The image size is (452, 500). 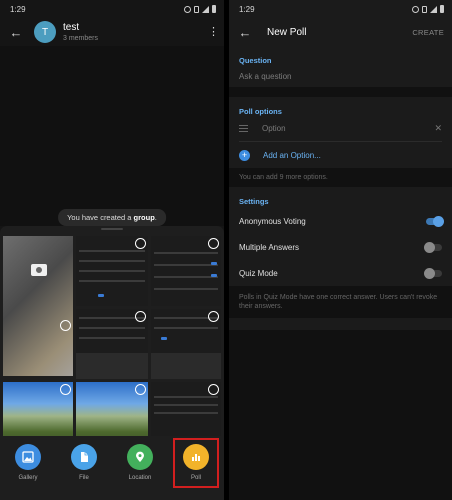 What do you see at coordinates (254, 201) in the screenshot?
I see `settings-section-label: Settings` at bounding box center [254, 201].